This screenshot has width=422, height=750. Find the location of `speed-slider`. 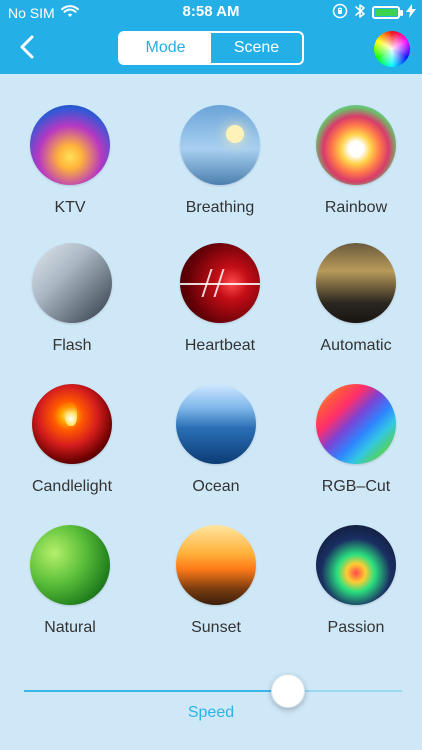

speed-slider is located at coordinates (213, 691).